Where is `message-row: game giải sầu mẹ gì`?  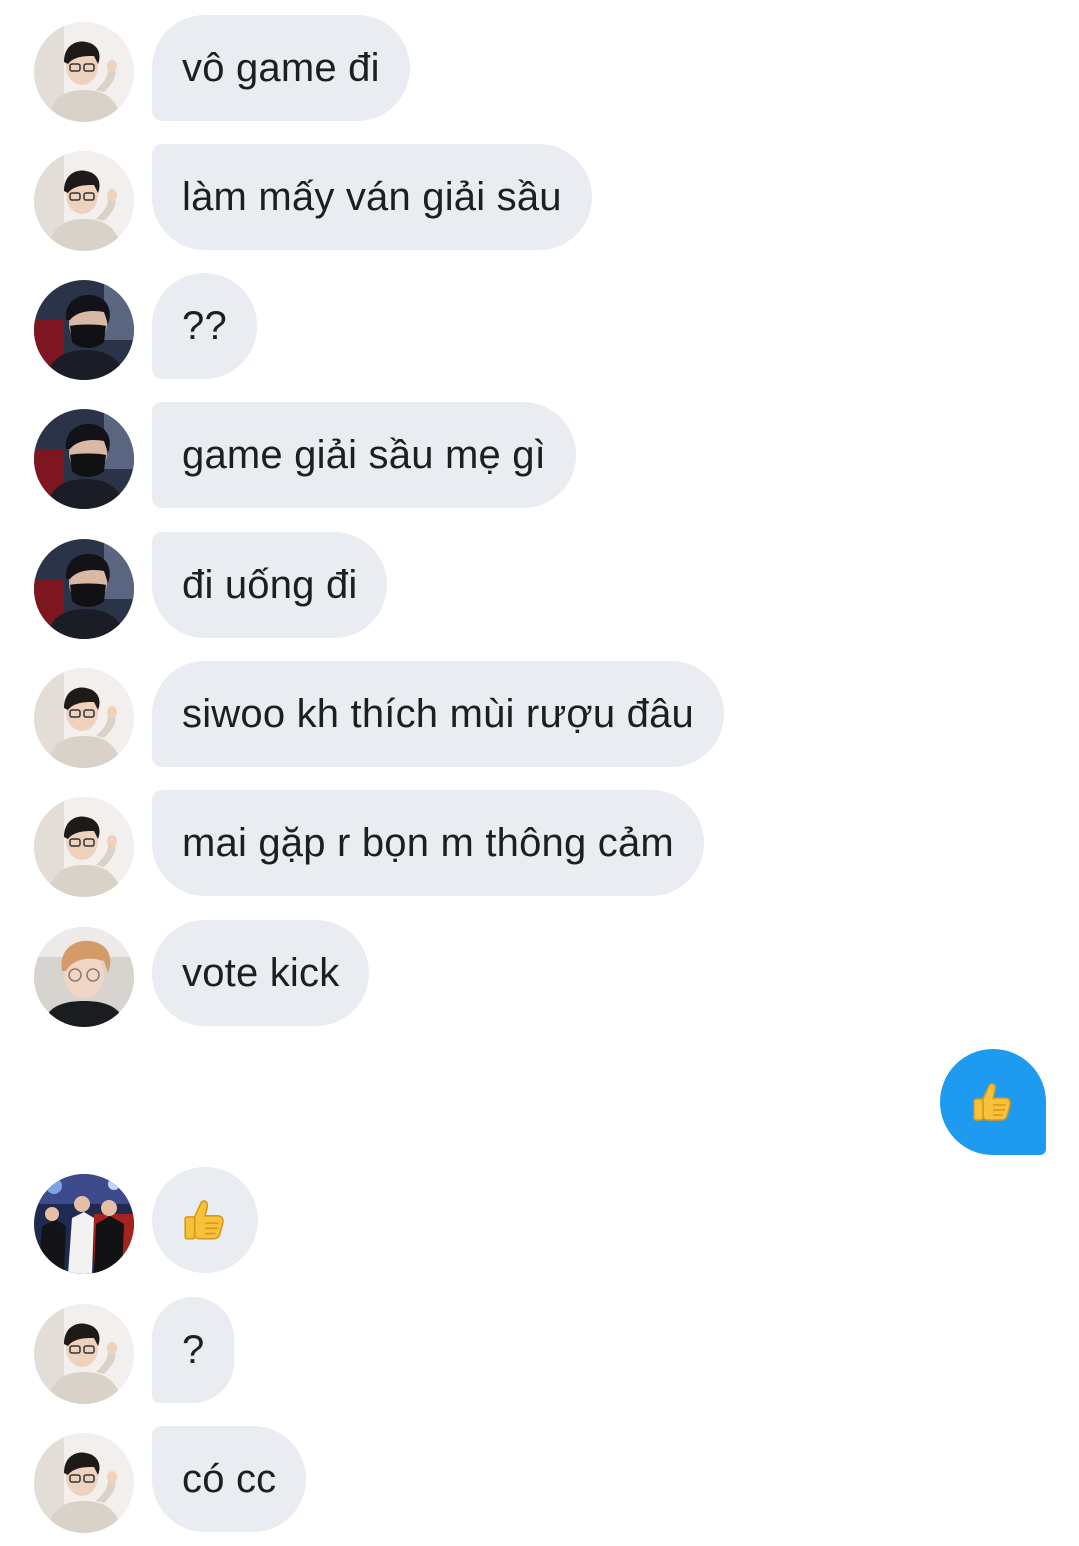
message-row: game giải sầu mẹ gì is located at coordinates (539, 456).